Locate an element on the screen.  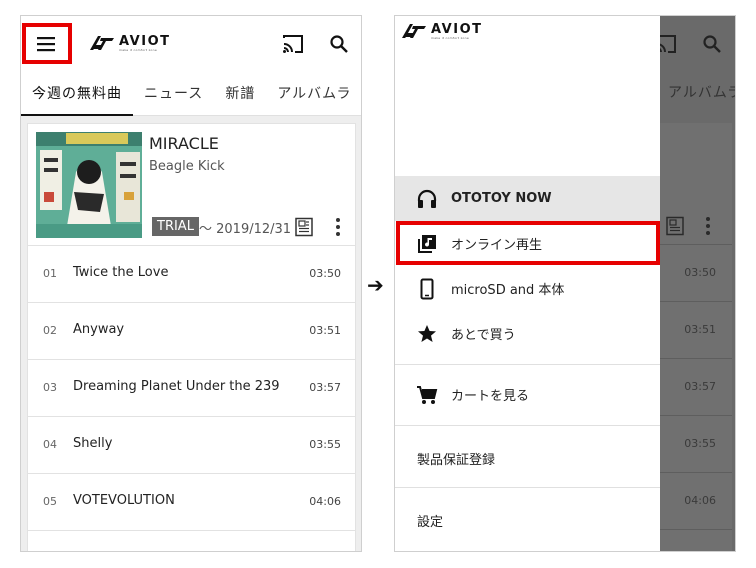
headphones-icon is located at coordinates (427, 199).